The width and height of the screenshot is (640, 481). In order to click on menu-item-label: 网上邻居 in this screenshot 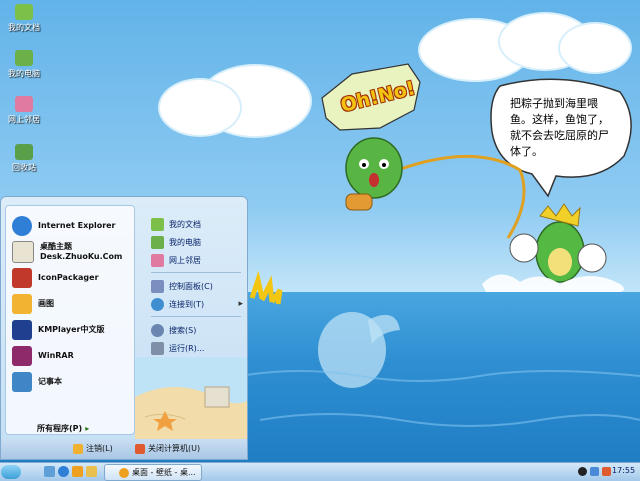, I will do `click(185, 260)`.